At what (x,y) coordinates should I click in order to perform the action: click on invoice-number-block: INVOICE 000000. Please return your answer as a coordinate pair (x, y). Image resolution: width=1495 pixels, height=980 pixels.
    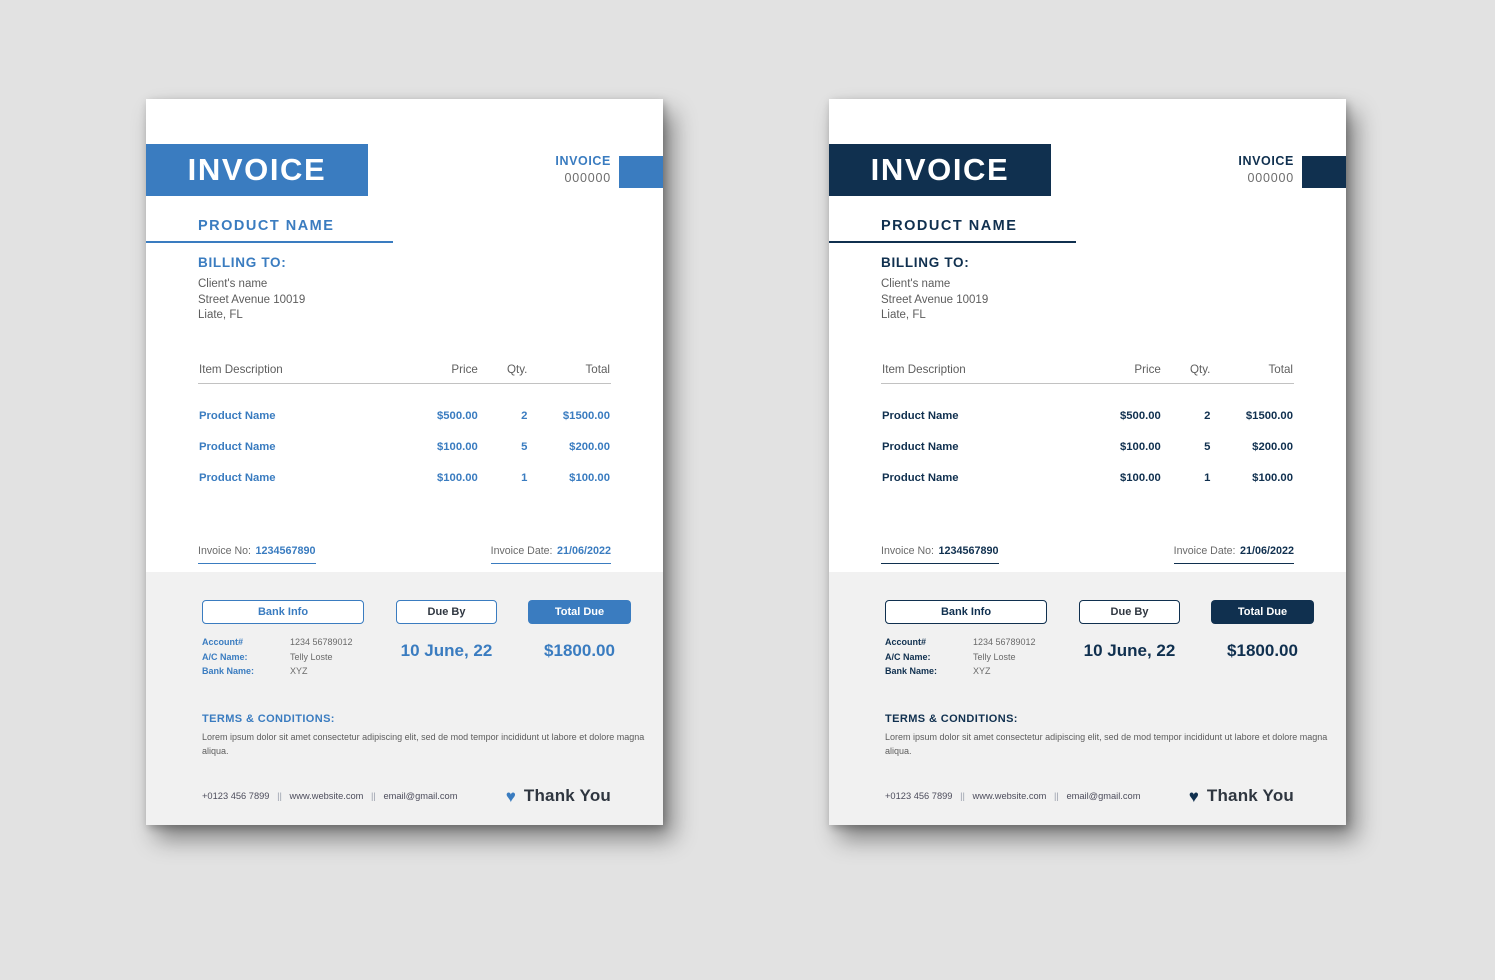
    Looking at the image, I should click on (583, 169).